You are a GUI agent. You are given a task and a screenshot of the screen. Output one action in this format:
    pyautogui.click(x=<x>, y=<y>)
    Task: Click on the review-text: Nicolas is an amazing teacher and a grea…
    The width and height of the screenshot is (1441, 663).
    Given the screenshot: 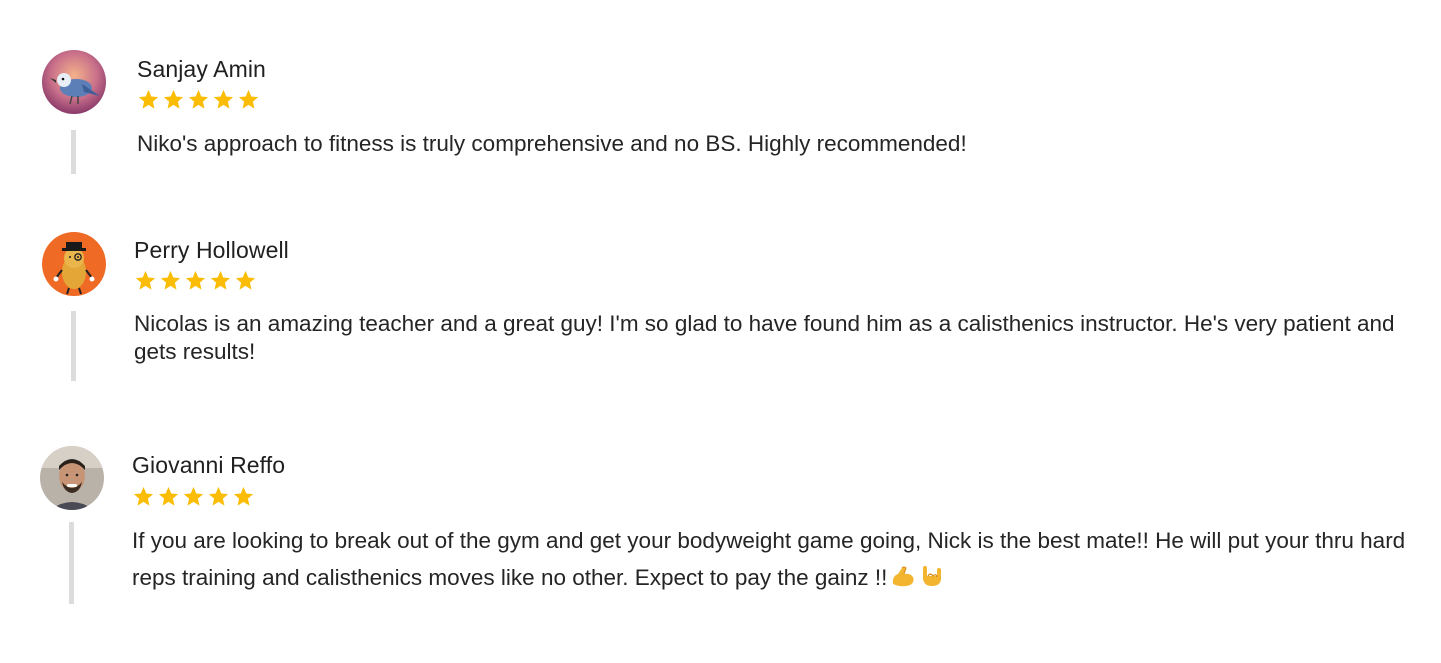 What is the action you would take?
    pyautogui.click(x=764, y=337)
    